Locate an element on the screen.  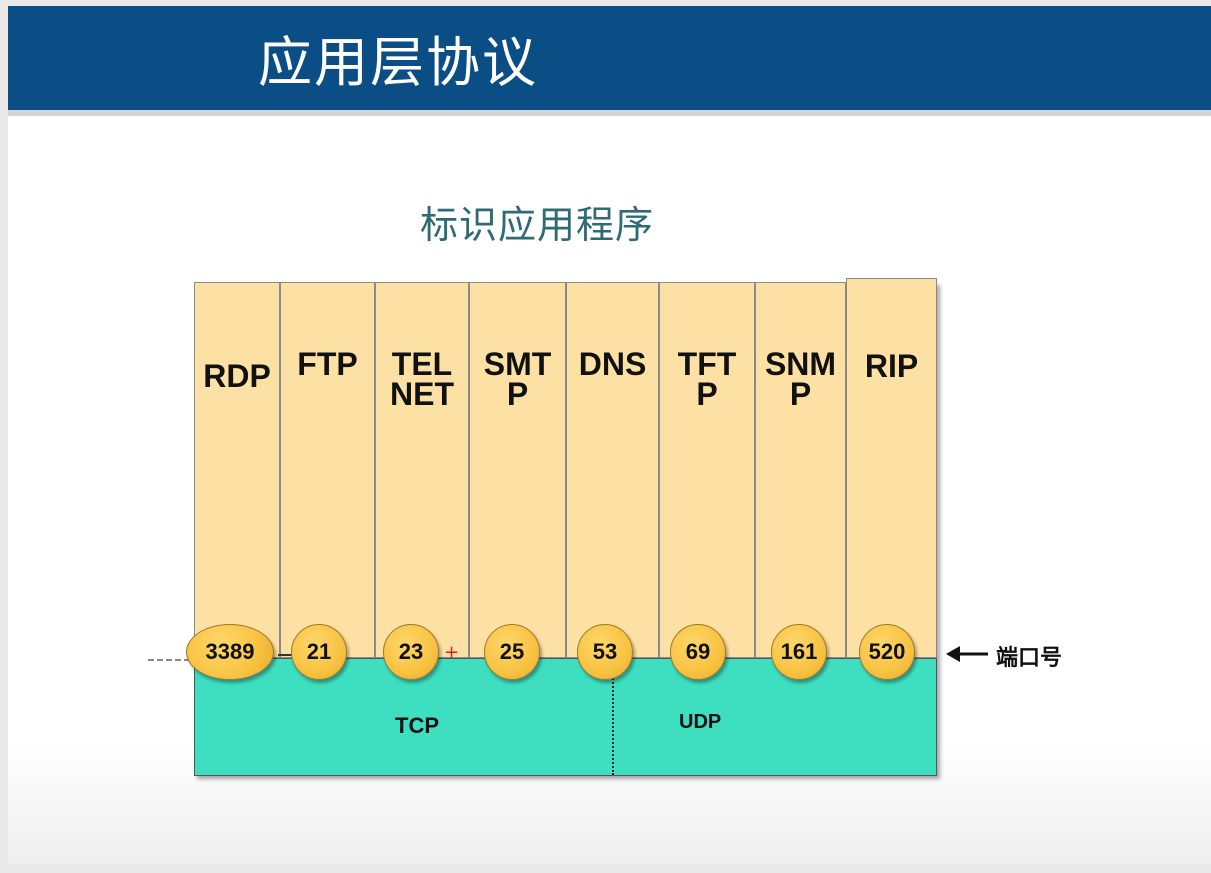
slide-title: 应用层协议 is located at coordinates (398, 62).